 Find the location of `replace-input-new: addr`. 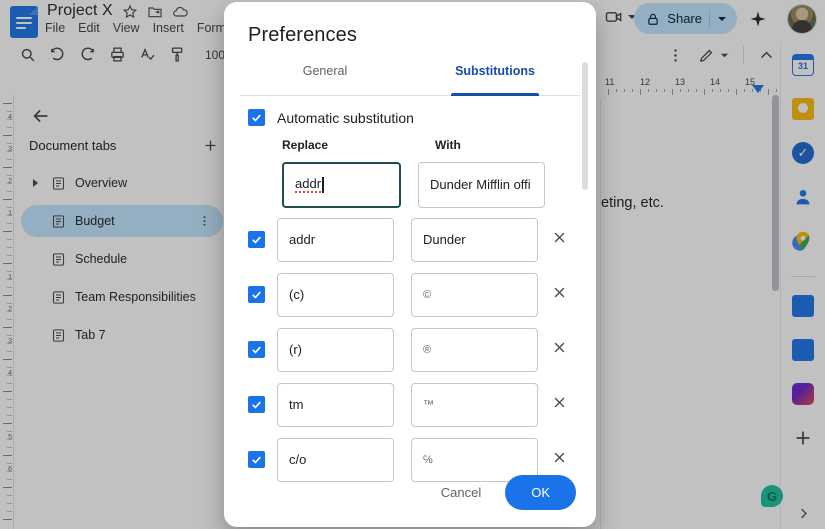

replace-input-new: addr is located at coordinates (341, 184).